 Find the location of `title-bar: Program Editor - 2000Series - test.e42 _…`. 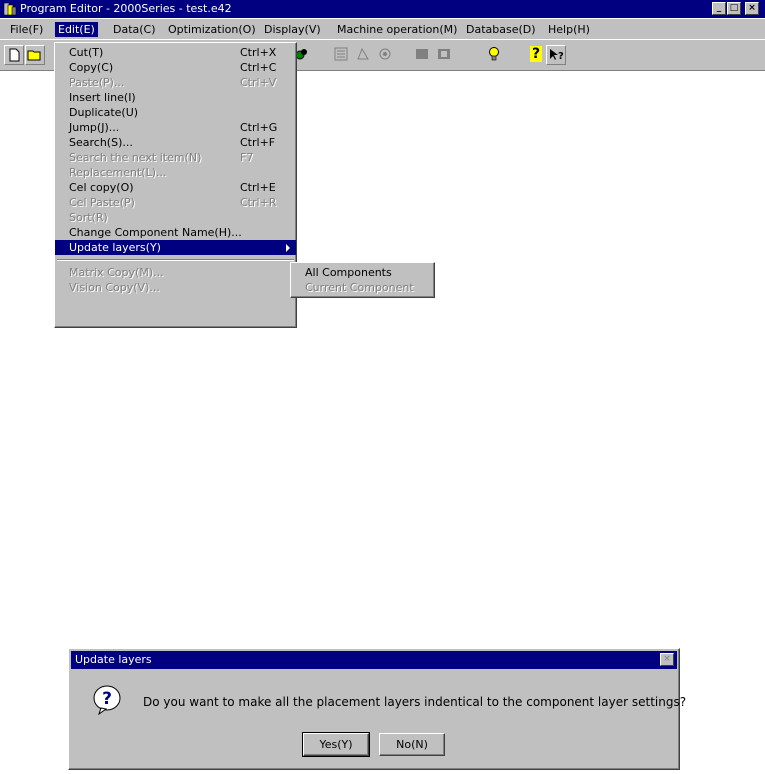

title-bar: Program Editor - 2000Series - test.e42 _… is located at coordinates (382, 9).